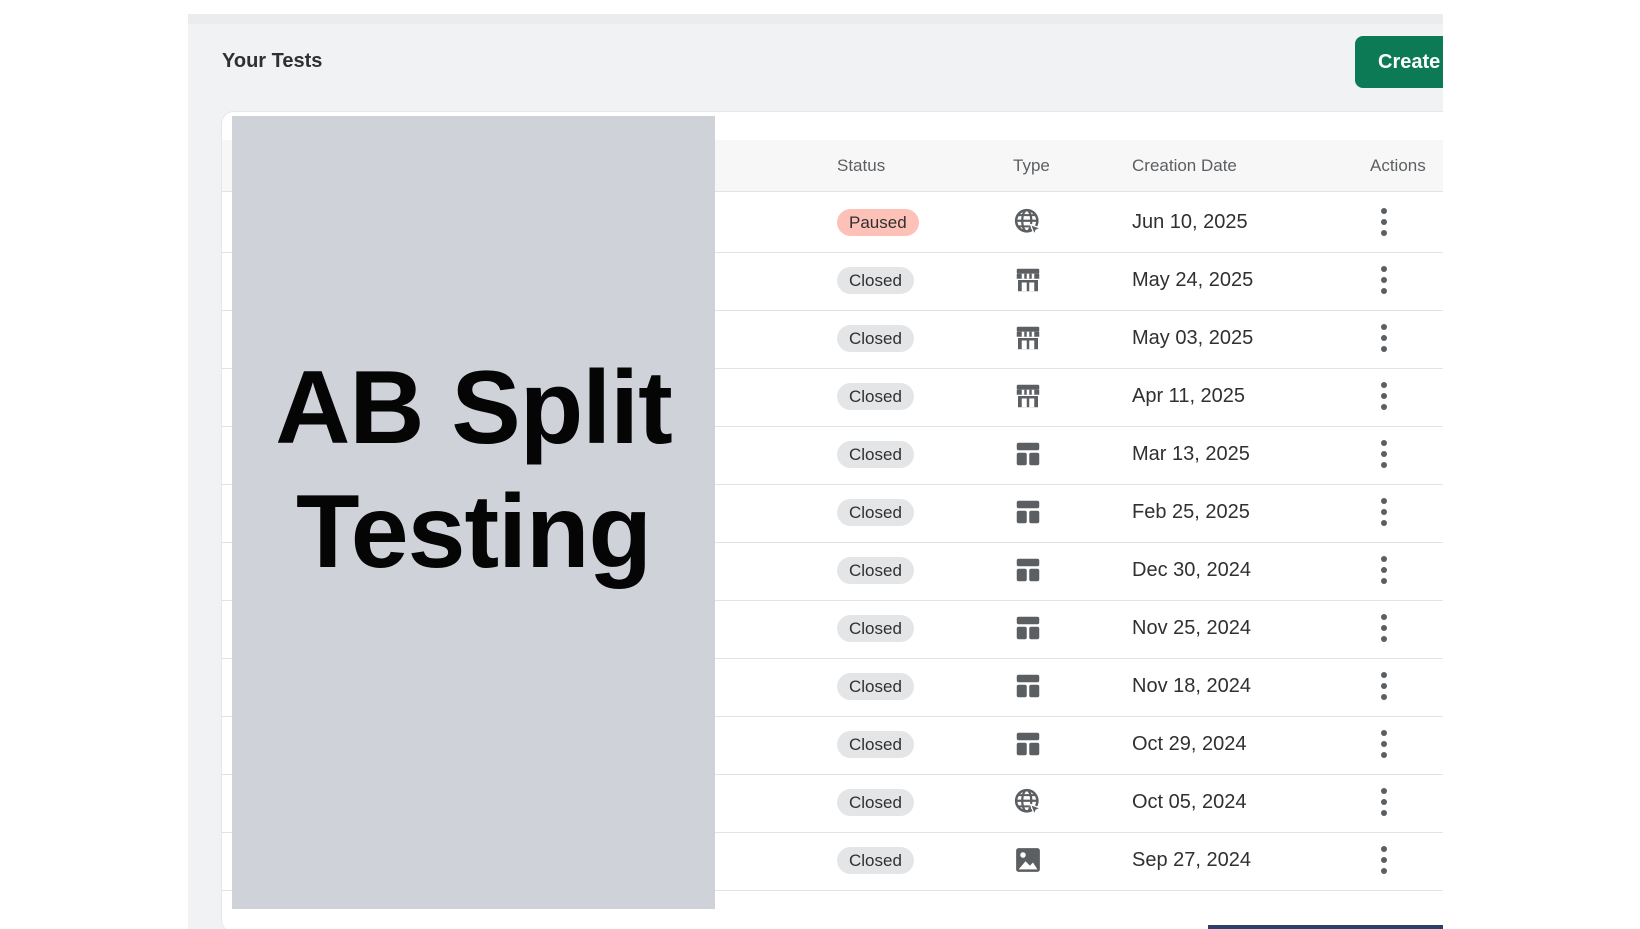 The image size is (1640, 929). What do you see at coordinates (1399, 62) in the screenshot?
I see `create-test-button: Create` at bounding box center [1399, 62].